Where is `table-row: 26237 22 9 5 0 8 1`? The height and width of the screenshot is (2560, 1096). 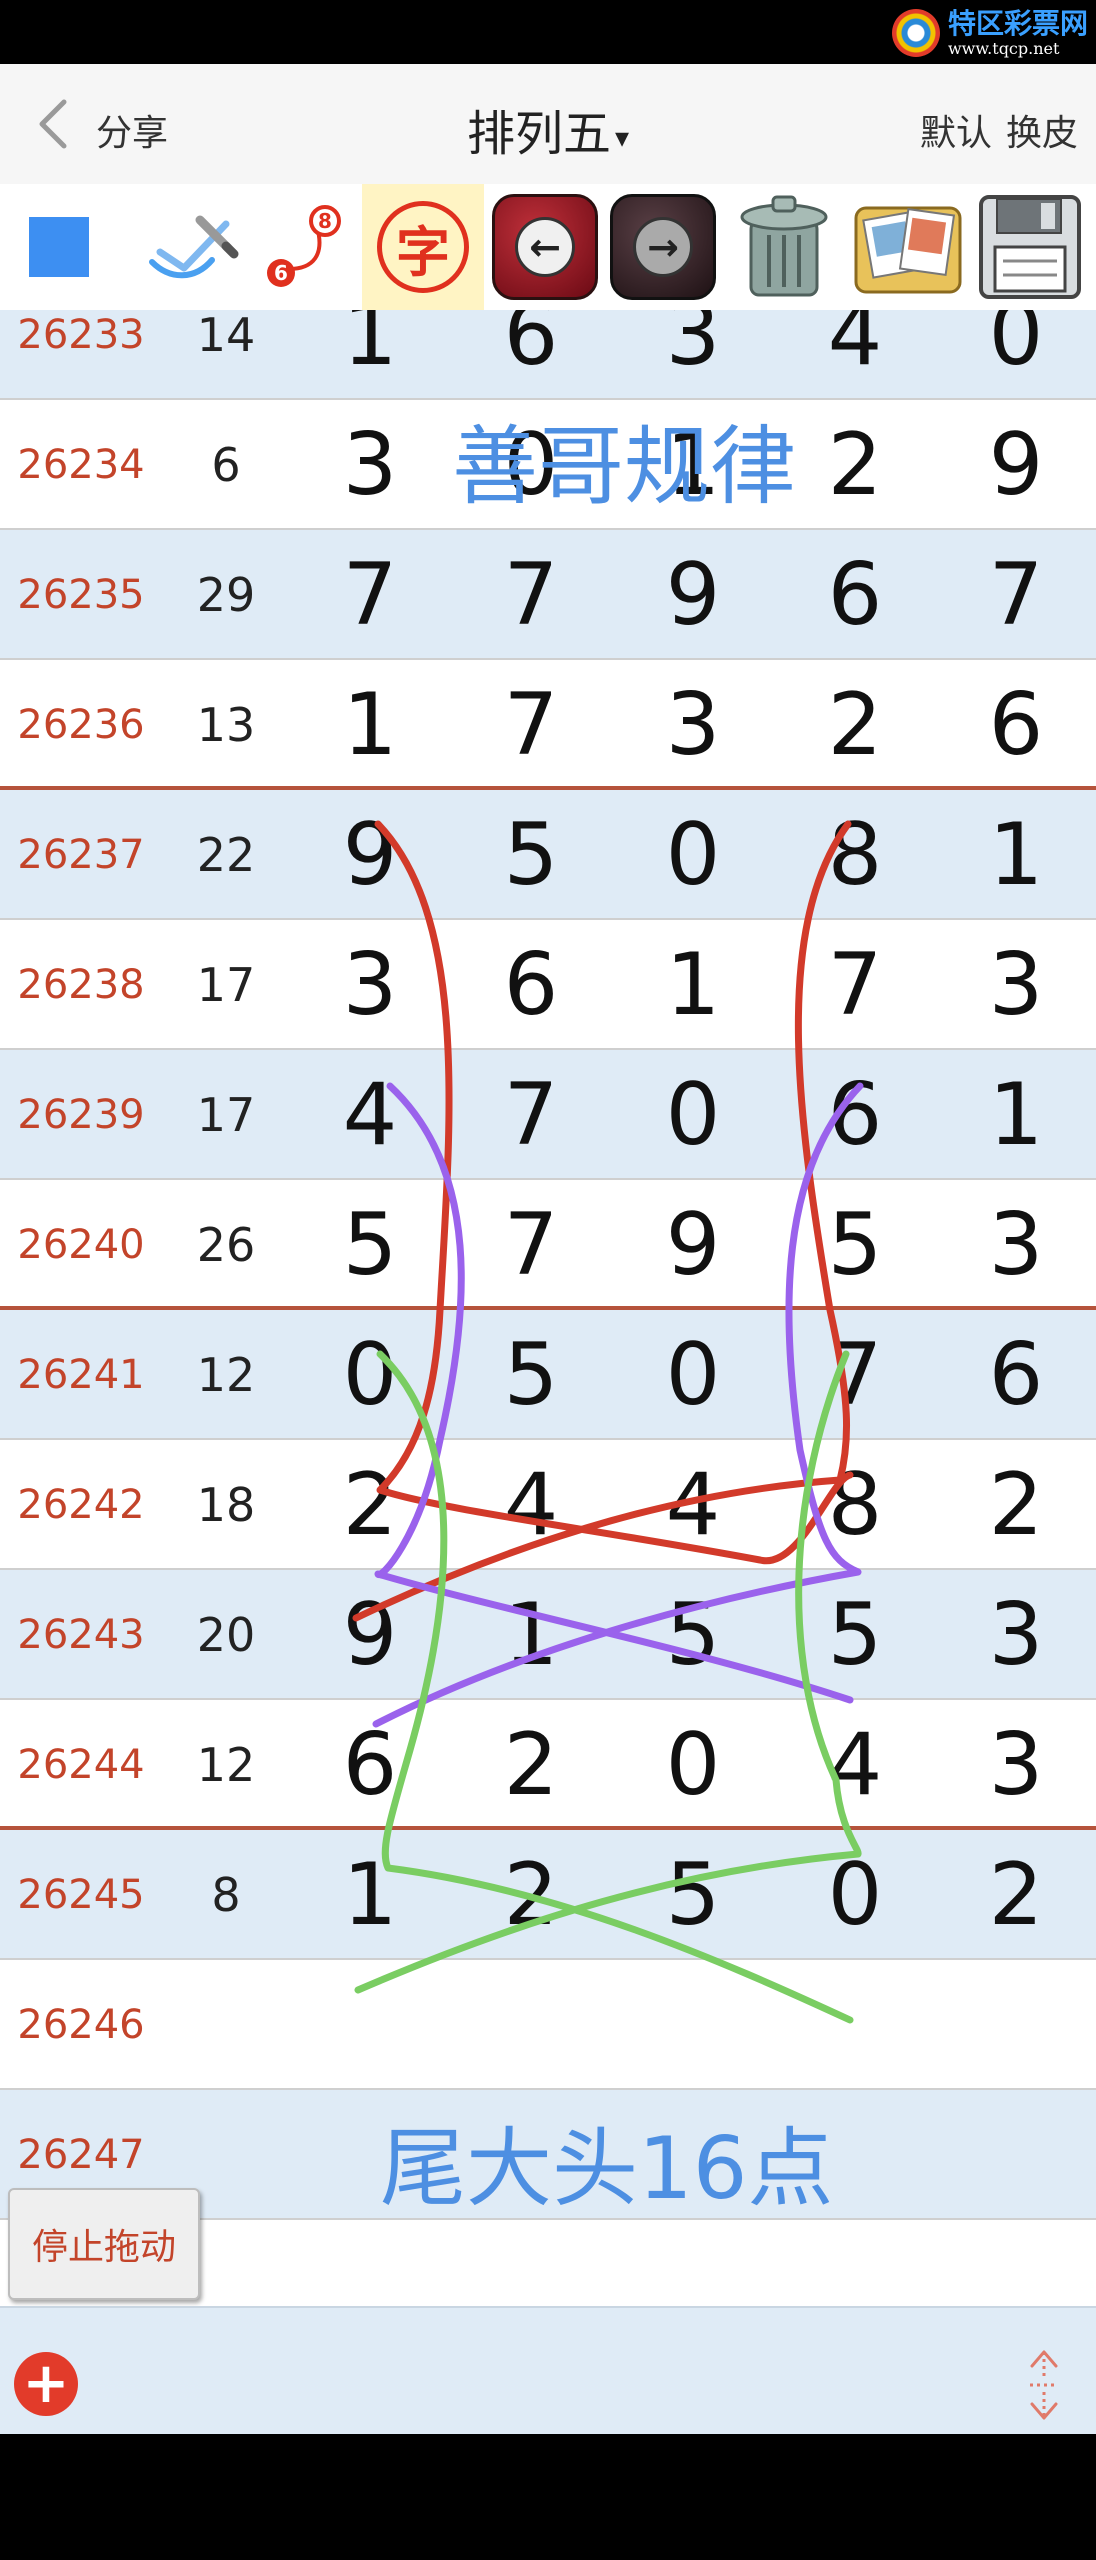 table-row: 26237 22 9 5 0 8 1 is located at coordinates (548, 855).